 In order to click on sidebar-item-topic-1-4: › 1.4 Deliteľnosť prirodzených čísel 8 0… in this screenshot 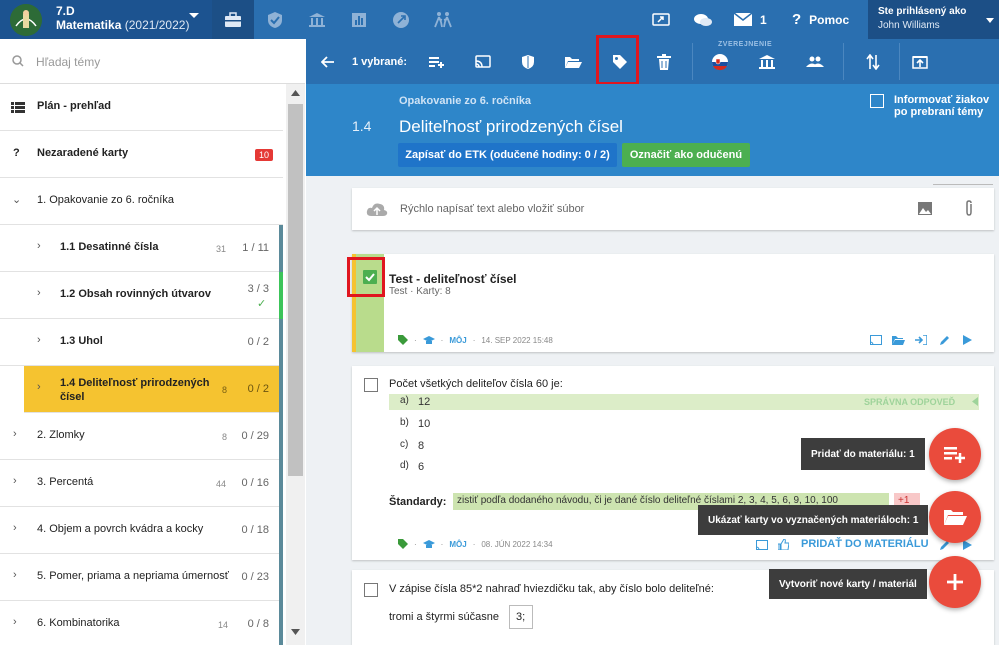, I will do `click(153, 389)`.